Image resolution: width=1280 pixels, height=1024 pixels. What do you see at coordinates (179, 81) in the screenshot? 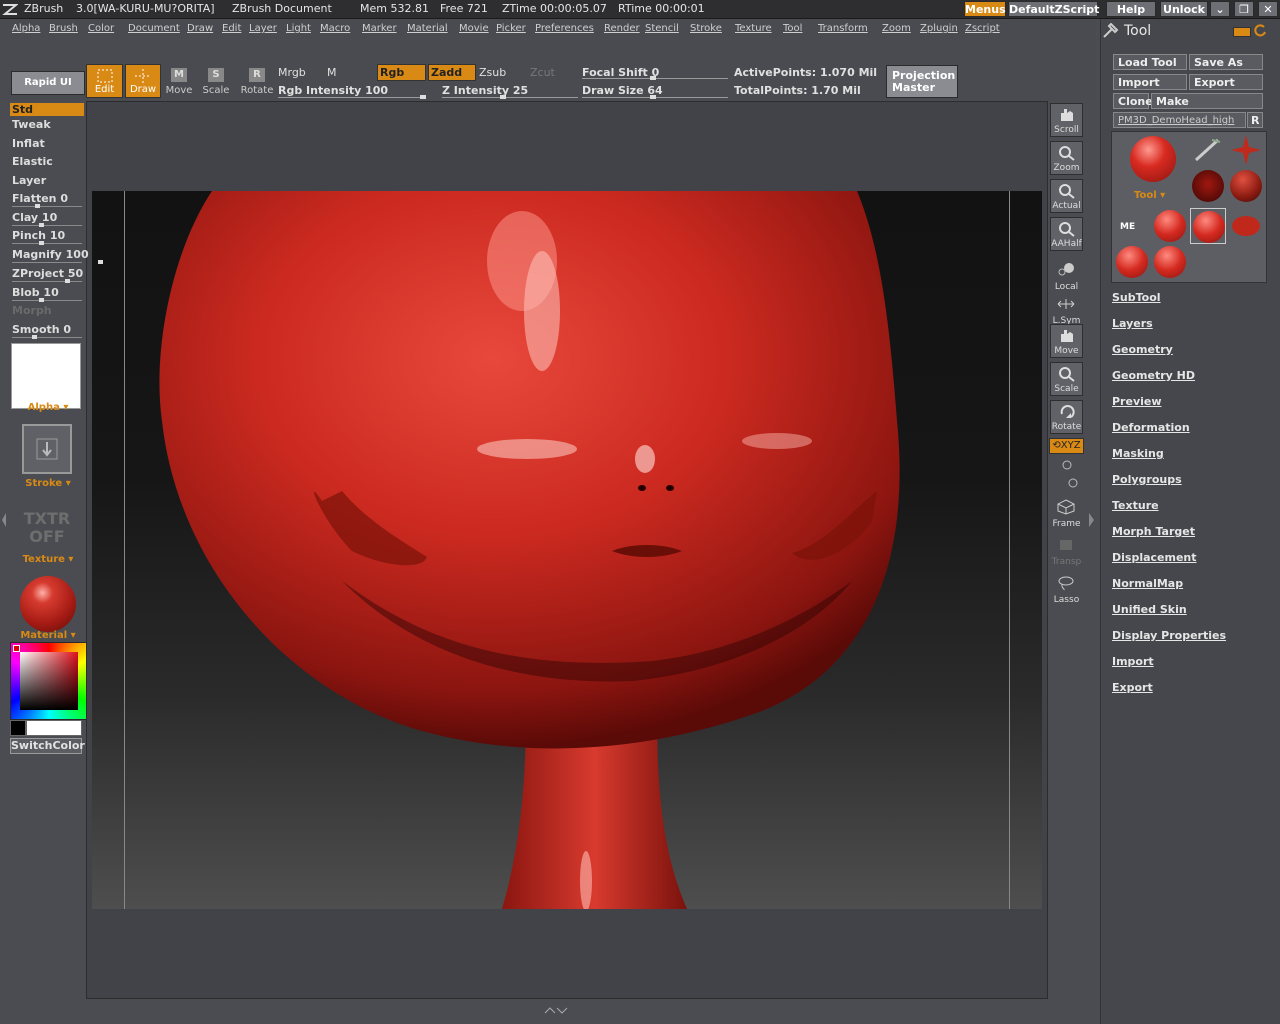
I see `move-button: M Move` at bounding box center [179, 81].